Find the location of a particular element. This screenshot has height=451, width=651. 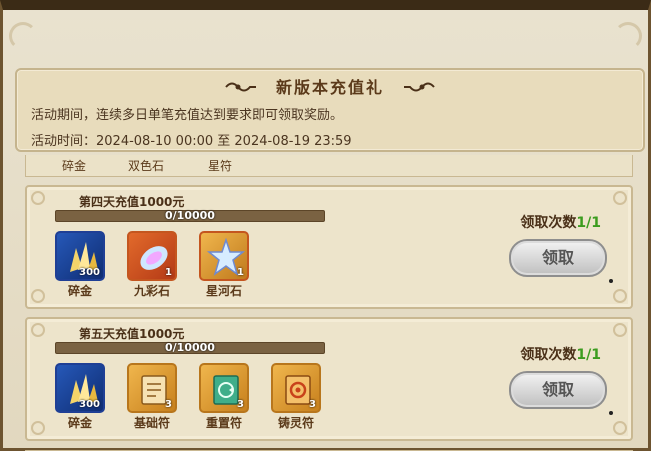

rainbow-stone-icon: 1 is located at coordinates (152, 256).